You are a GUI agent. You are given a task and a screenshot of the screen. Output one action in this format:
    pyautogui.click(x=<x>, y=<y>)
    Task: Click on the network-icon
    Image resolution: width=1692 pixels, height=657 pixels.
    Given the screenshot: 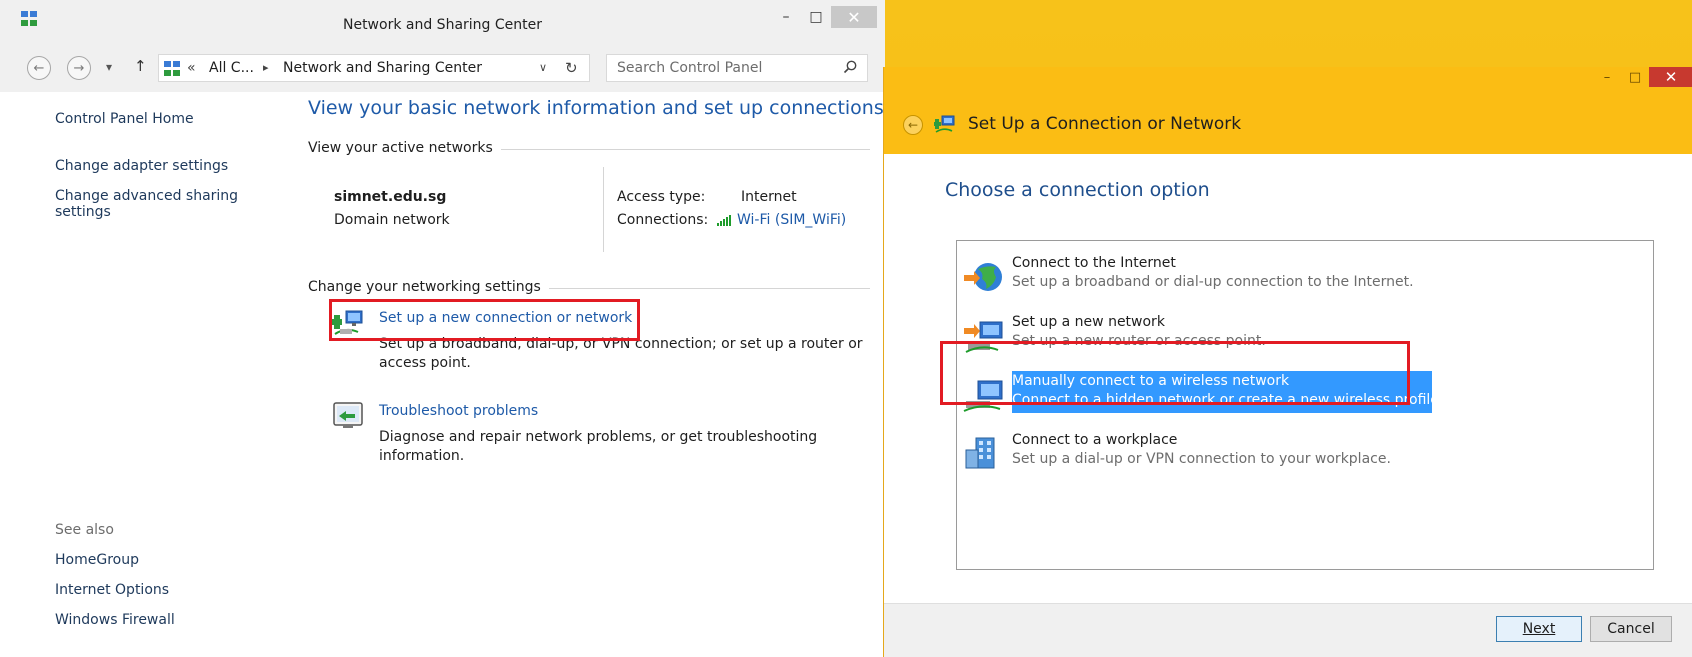 What is the action you would take?
    pyautogui.click(x=172, y=68)
    